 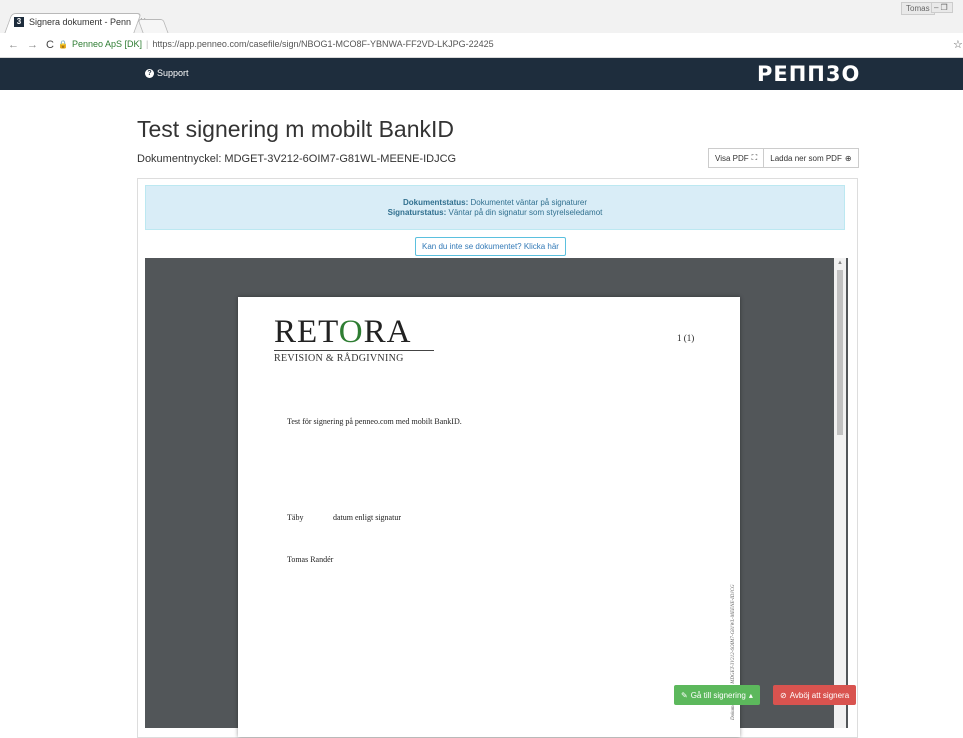 What do you see at coordinates (481, 16) in the screenshot?
I see `browser-tabstrip: 3 Signera dokument - Penn × Tomas –❐` at bounding box center [481, 16].